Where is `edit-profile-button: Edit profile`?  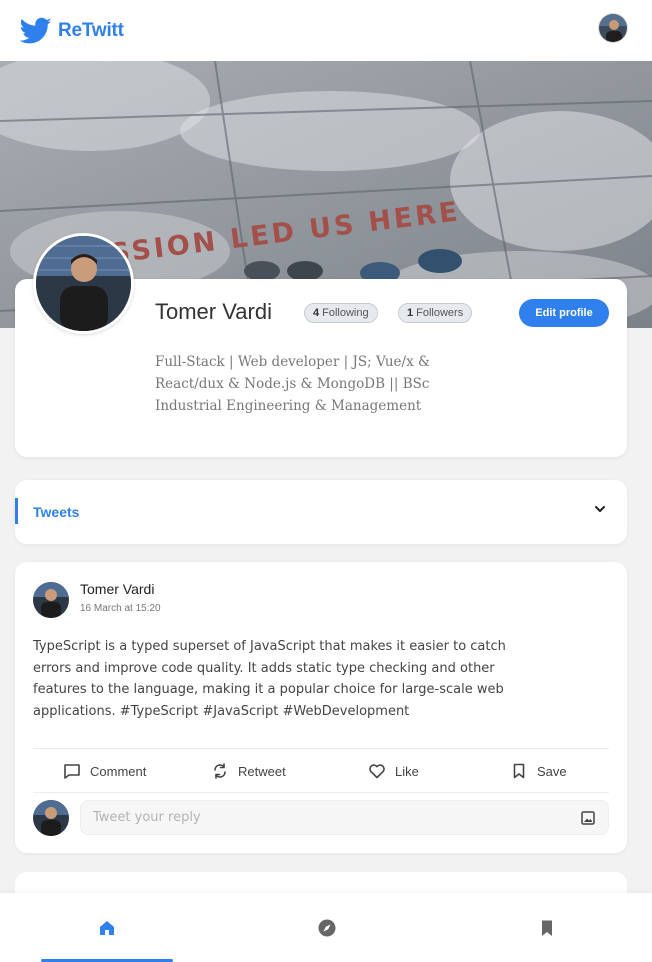
edit-profile-button: Edit profile is located at coordinates (564, 313).